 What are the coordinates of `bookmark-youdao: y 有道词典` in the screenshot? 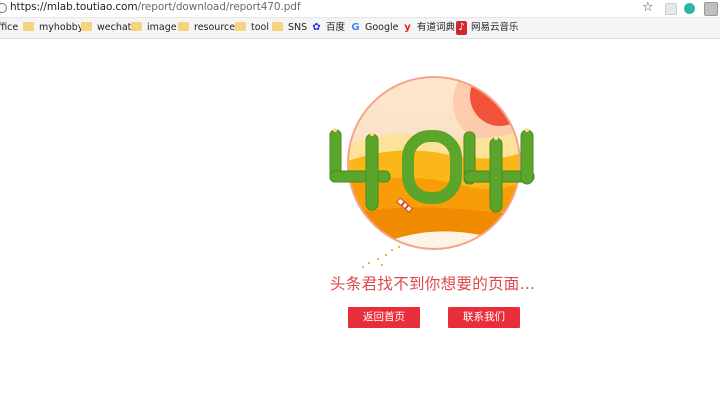 It's located at (428, 28).